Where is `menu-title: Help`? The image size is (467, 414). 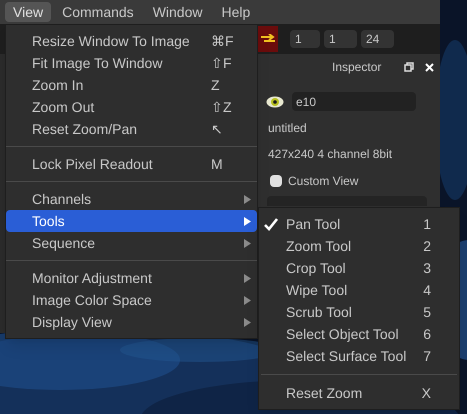
menu-title: Help is located at coordinates (235, 12).